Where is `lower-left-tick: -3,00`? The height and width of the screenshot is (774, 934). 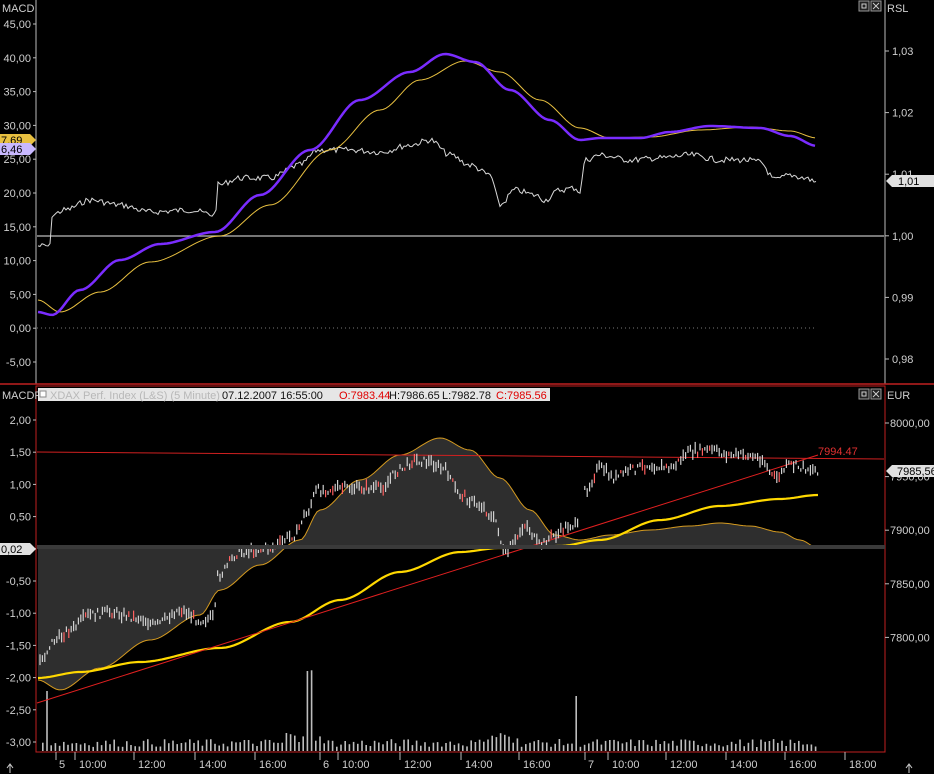
lower-left-tick: -3,00 is located at coordinates (18, 743).